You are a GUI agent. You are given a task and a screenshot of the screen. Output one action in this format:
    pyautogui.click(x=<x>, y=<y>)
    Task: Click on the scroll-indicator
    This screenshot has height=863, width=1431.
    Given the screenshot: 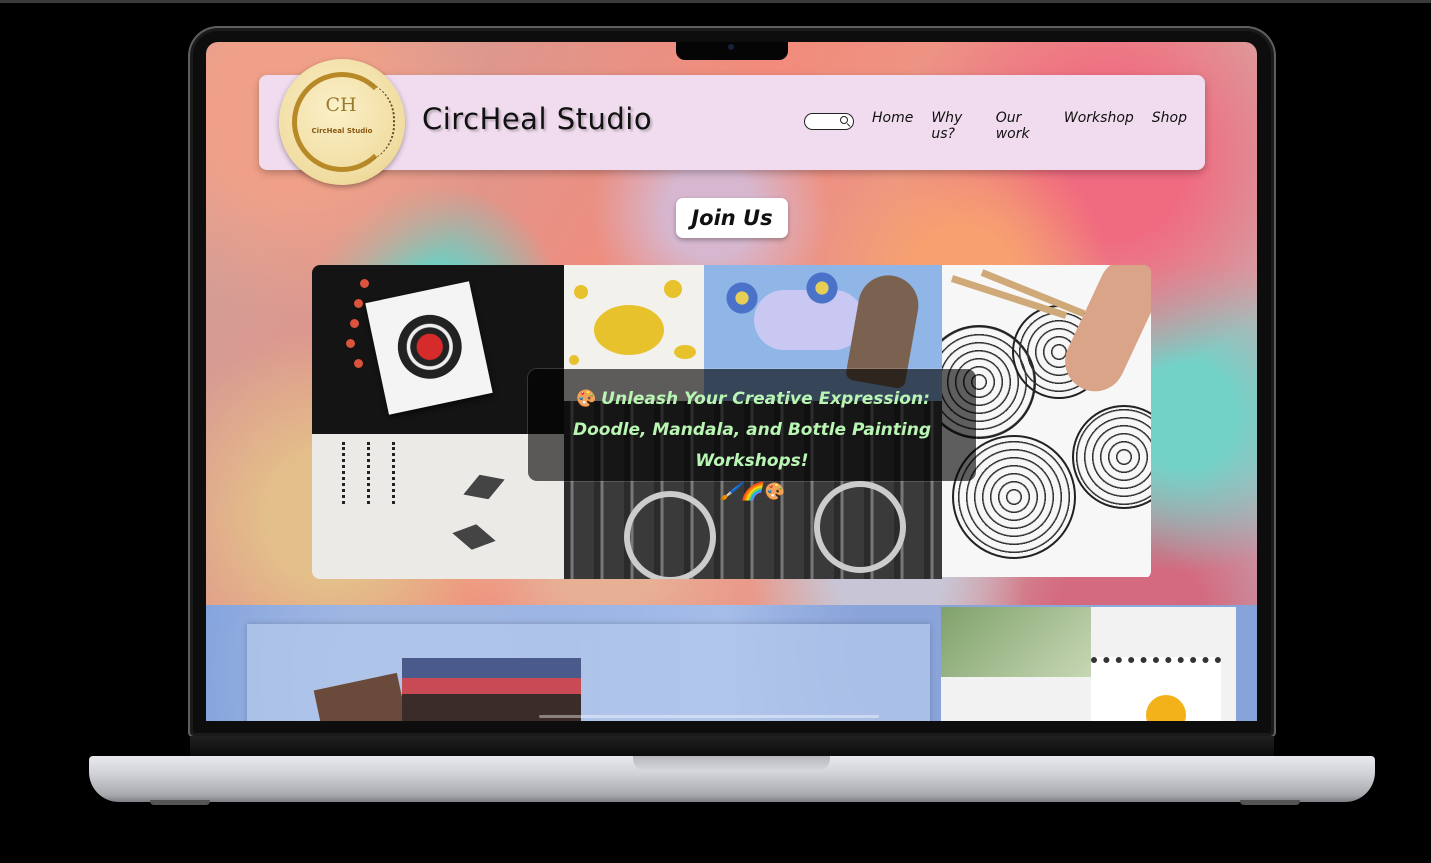 What is the action you would take?
    pyautogui.click(x=709, y=716)
    